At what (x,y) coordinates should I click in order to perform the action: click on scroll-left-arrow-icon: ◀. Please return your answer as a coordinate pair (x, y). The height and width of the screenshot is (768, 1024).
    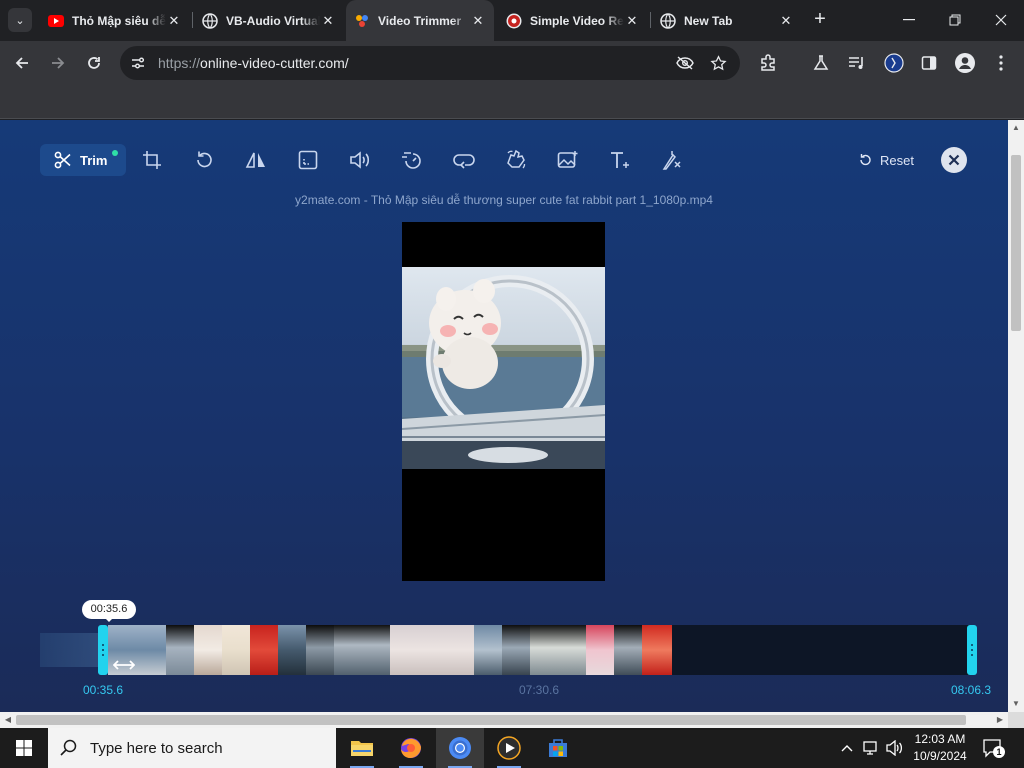
    Looking at the image, I should click on (8, 720).